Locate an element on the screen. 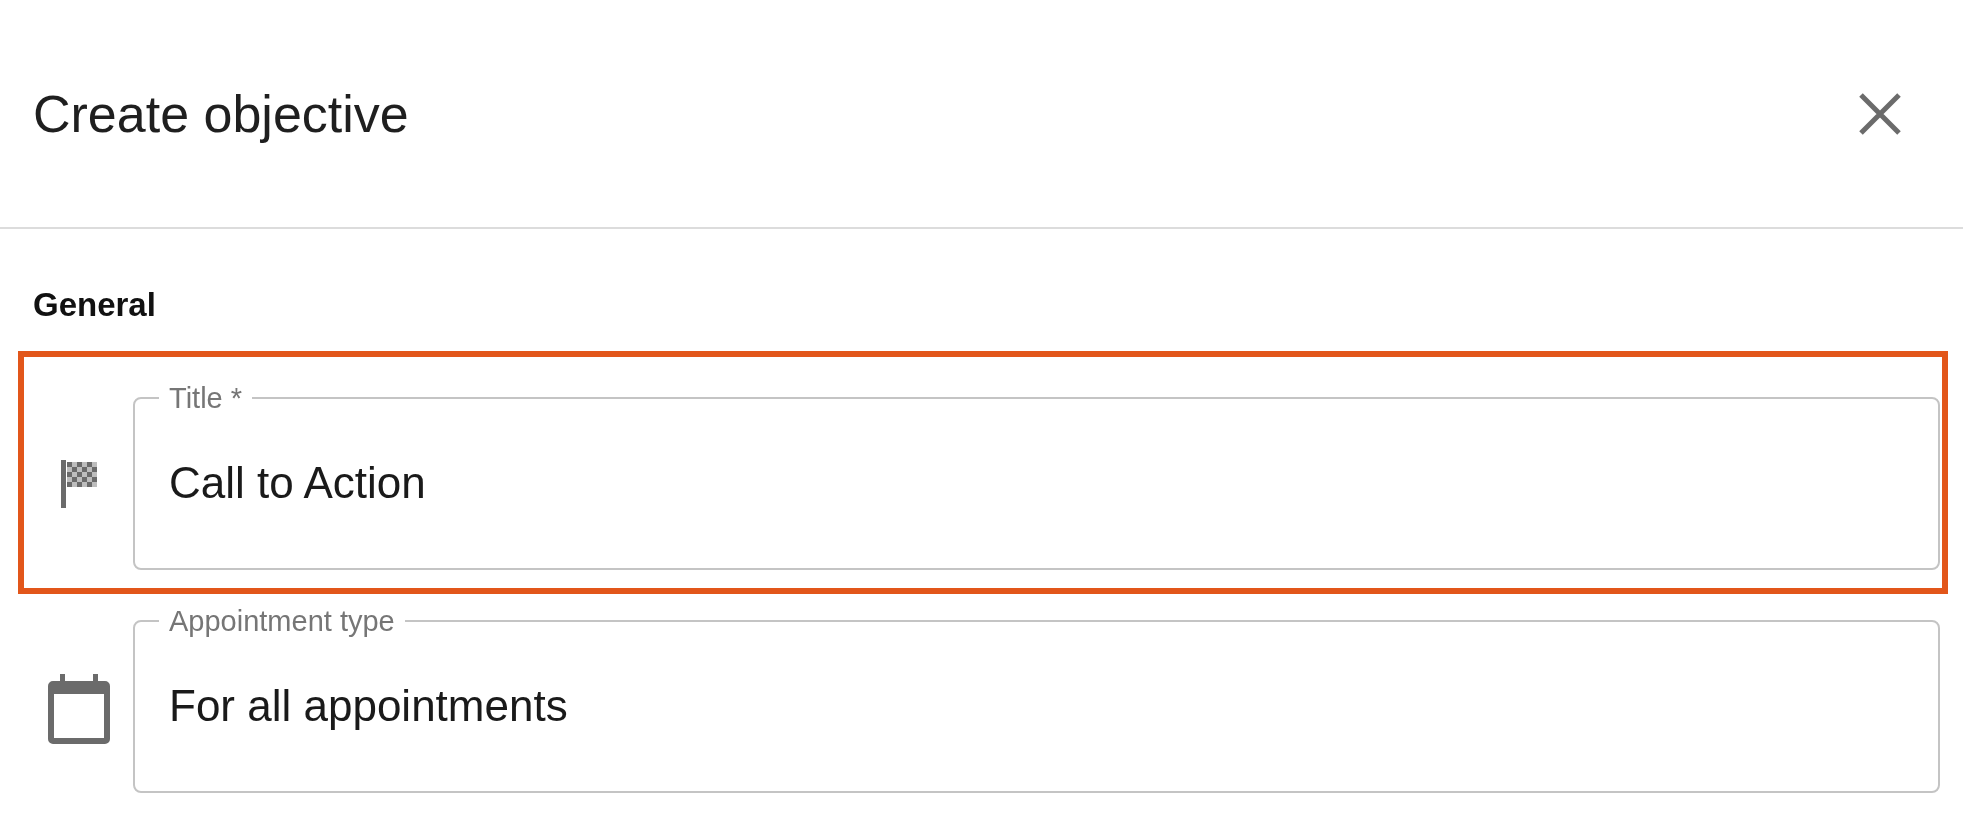  title-input: Call to Action is located at coordinates (1036, 483).